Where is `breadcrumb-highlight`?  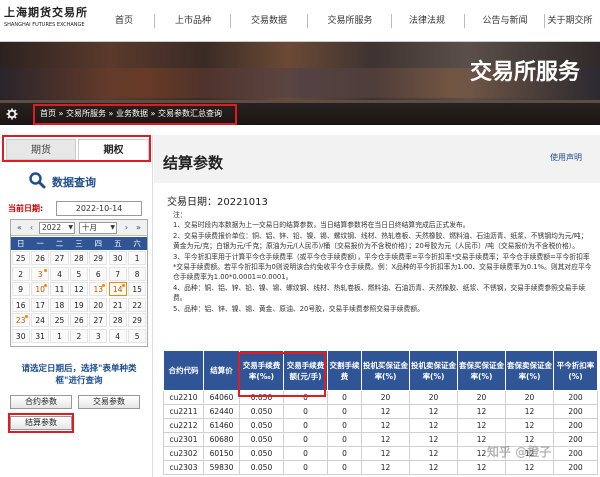 breadcrumb-highlight is located at coordinates (135, 114).